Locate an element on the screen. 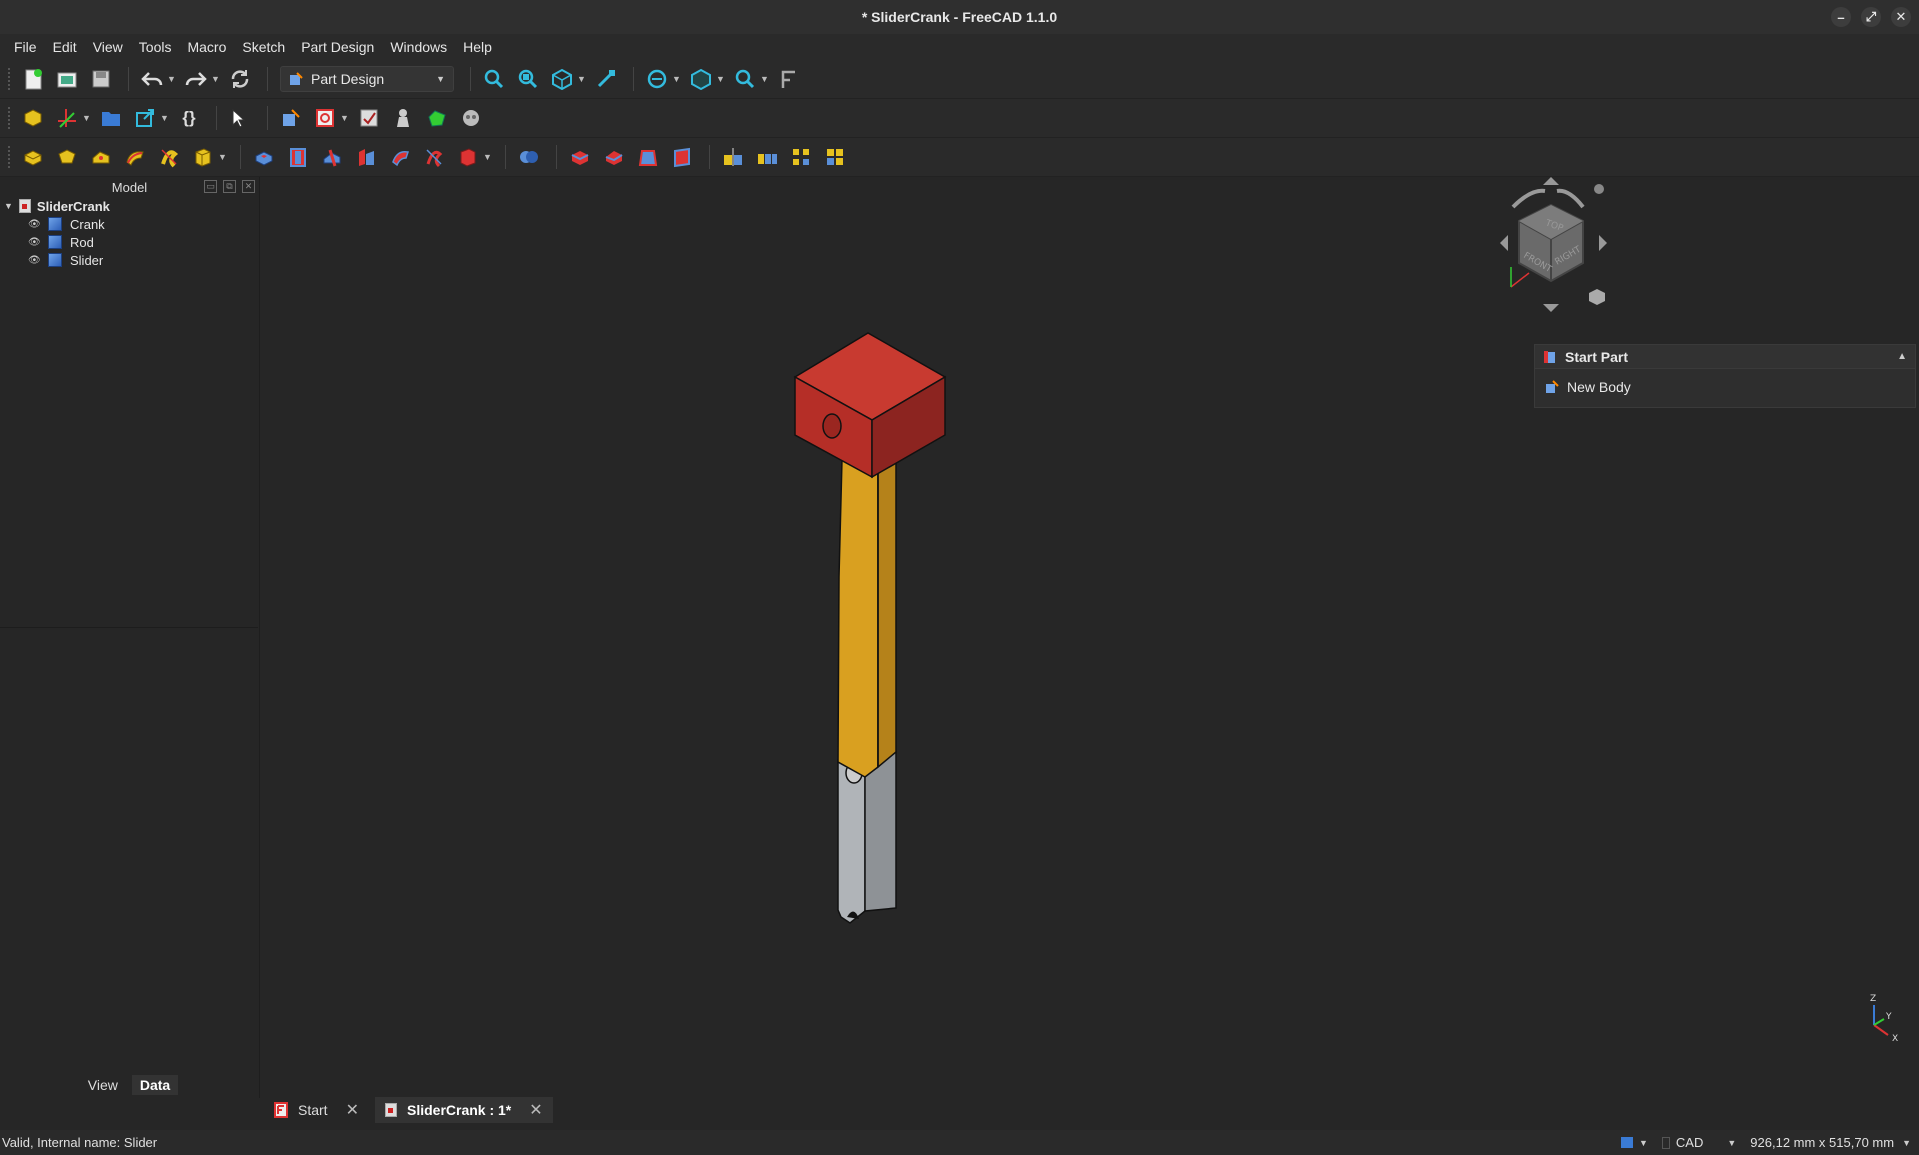 The width and height of the screenshot is (1919, 1155). linear-pattern-icon is located at coordinates (767, 157).